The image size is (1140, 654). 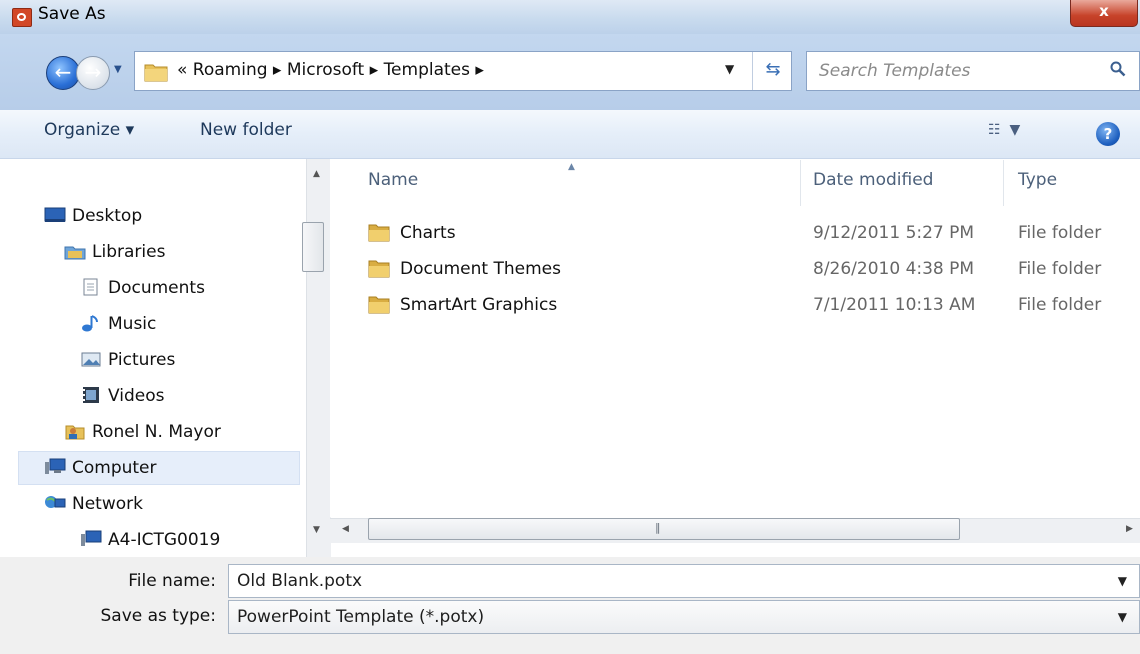 I want to click on save-type-label: Save as type:, so click(x=158, y=616).